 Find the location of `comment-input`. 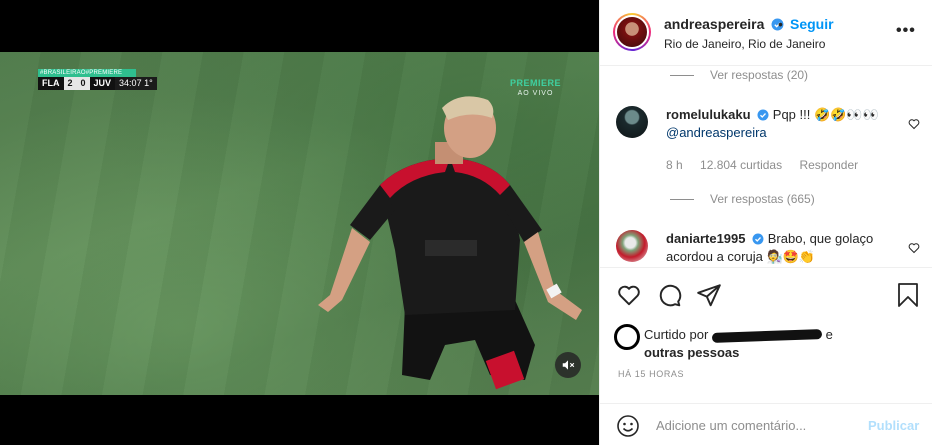

comment-input is located at coordinates (756, 425).